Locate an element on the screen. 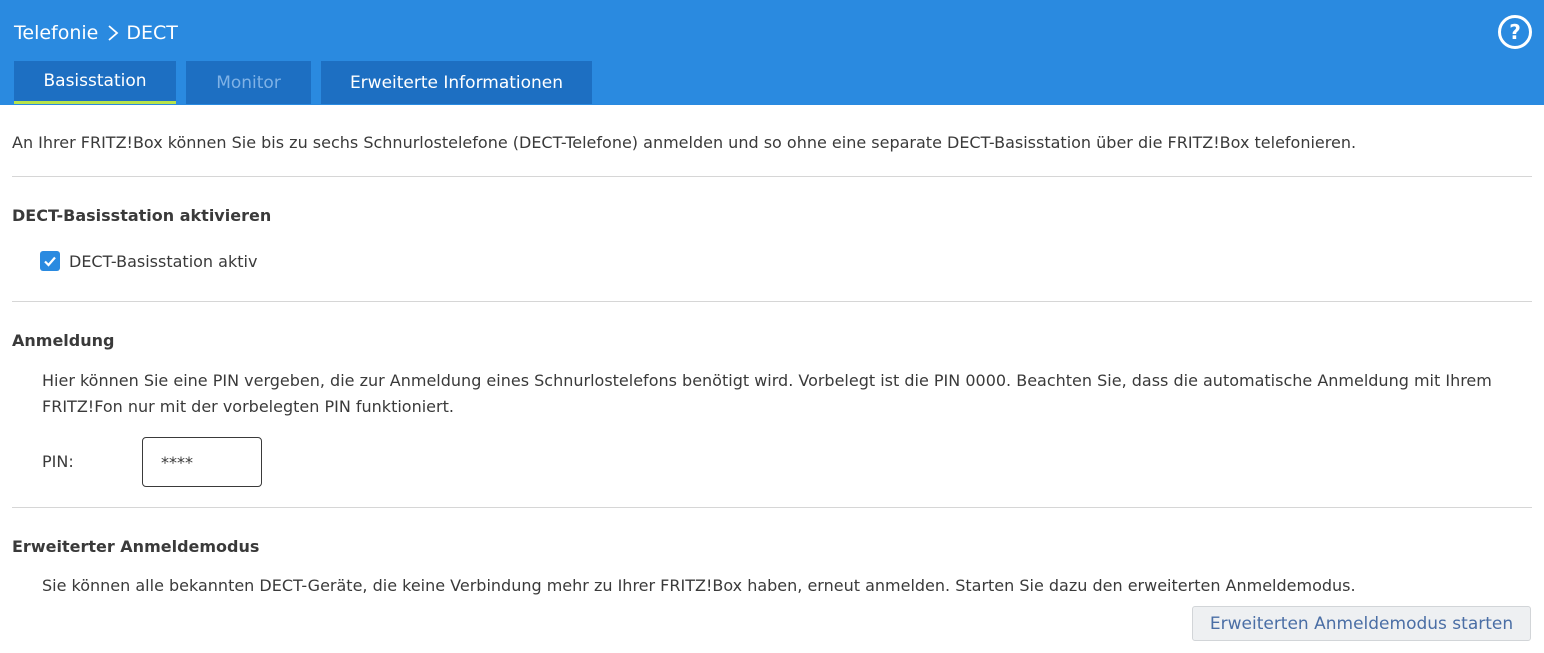  dect-active-label: DECT-Basisstation aktiv is located at coordinates (163, 261).